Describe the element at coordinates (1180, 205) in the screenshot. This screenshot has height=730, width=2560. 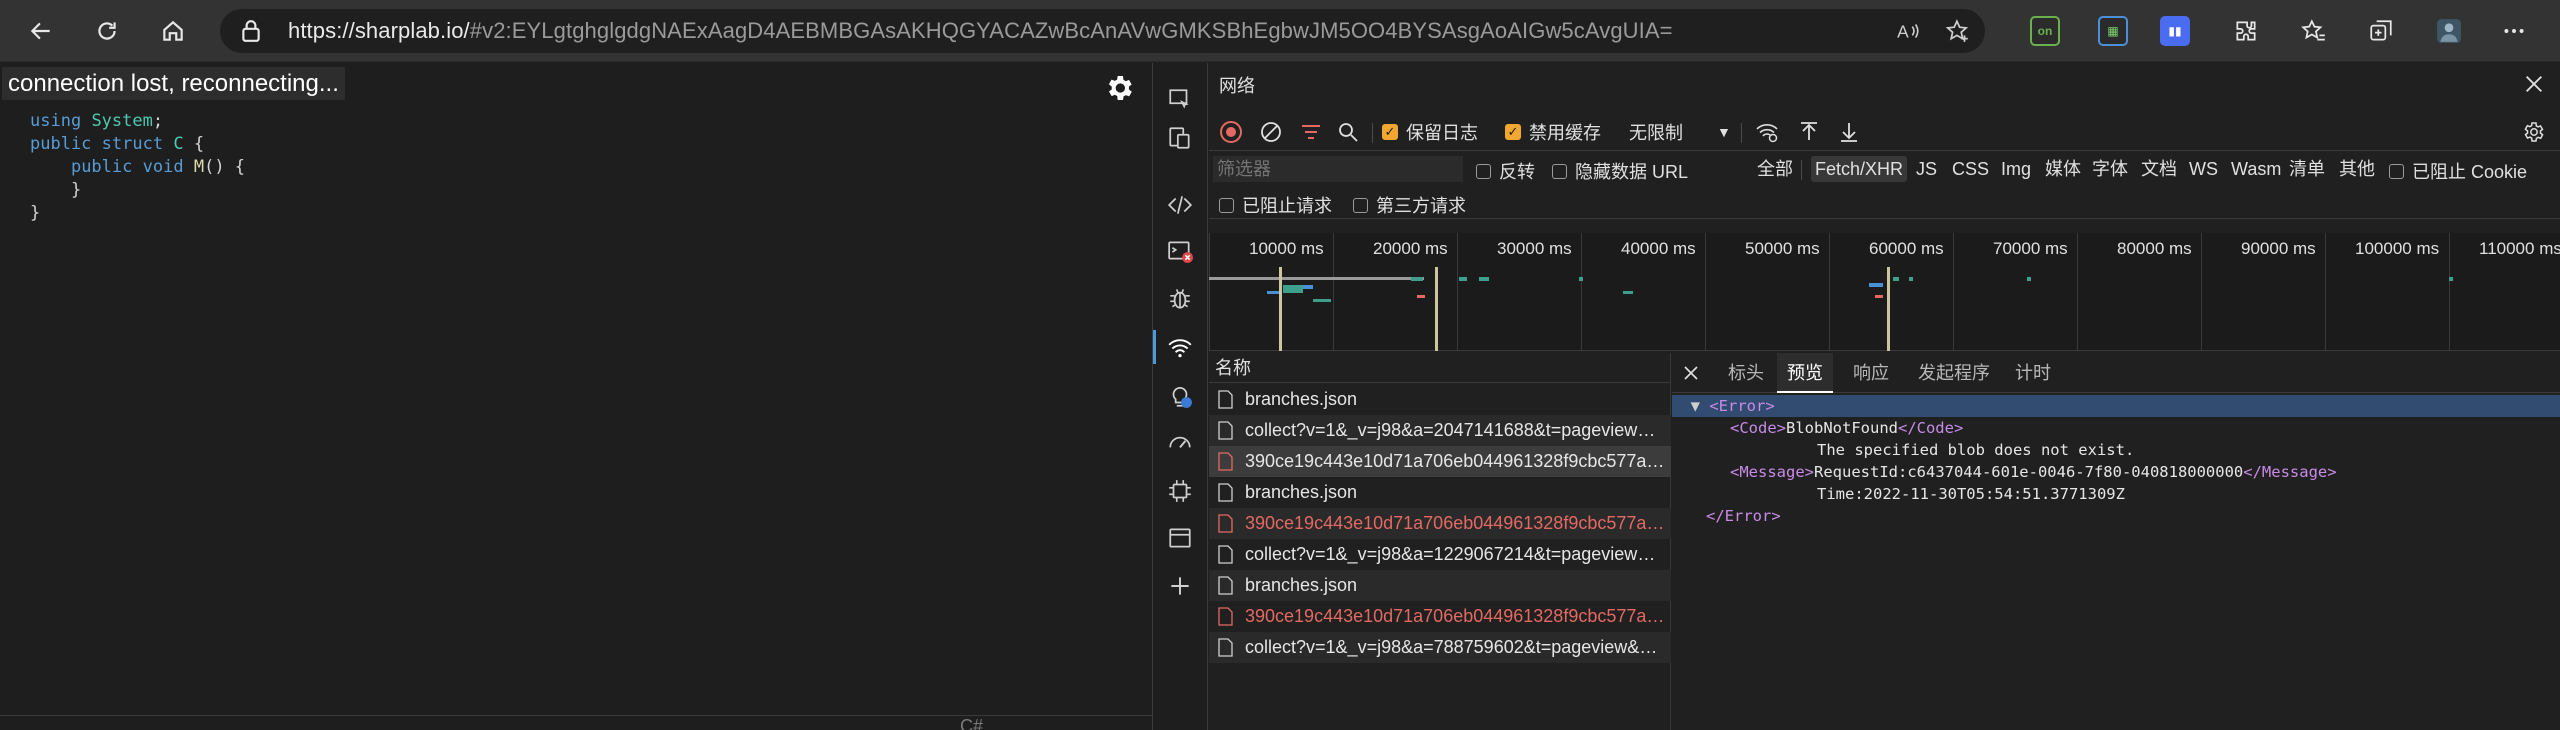
I see `elements-tool-button` at that location.